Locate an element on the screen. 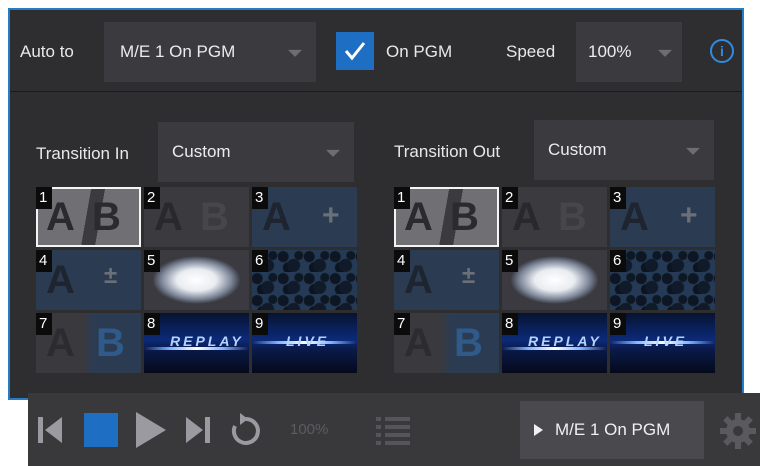  loop-icon is located at coordinates (246, 430).